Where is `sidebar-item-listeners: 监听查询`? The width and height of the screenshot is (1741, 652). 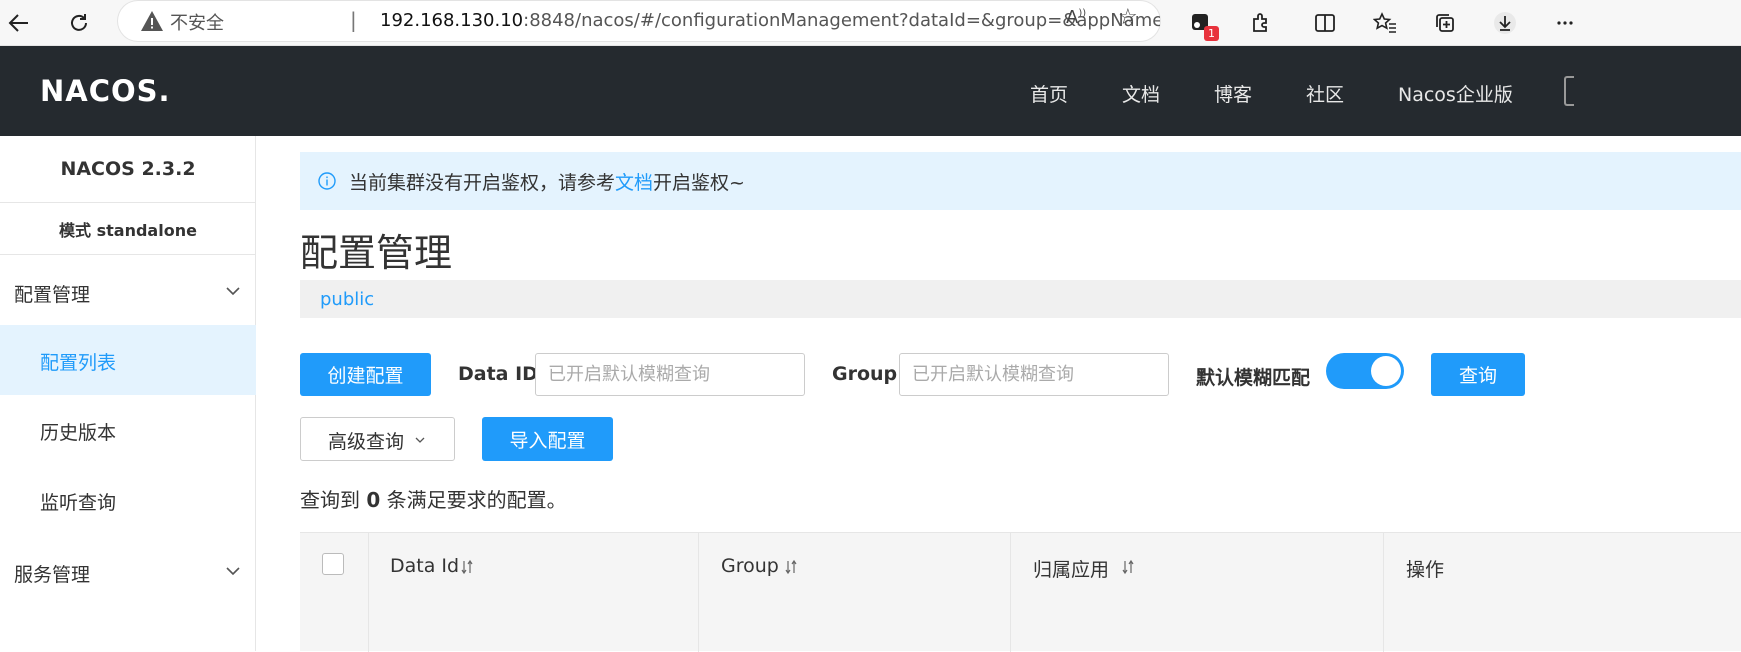 sidebar-item-listeners: 监听查询 is located at coordinates (128, 500).